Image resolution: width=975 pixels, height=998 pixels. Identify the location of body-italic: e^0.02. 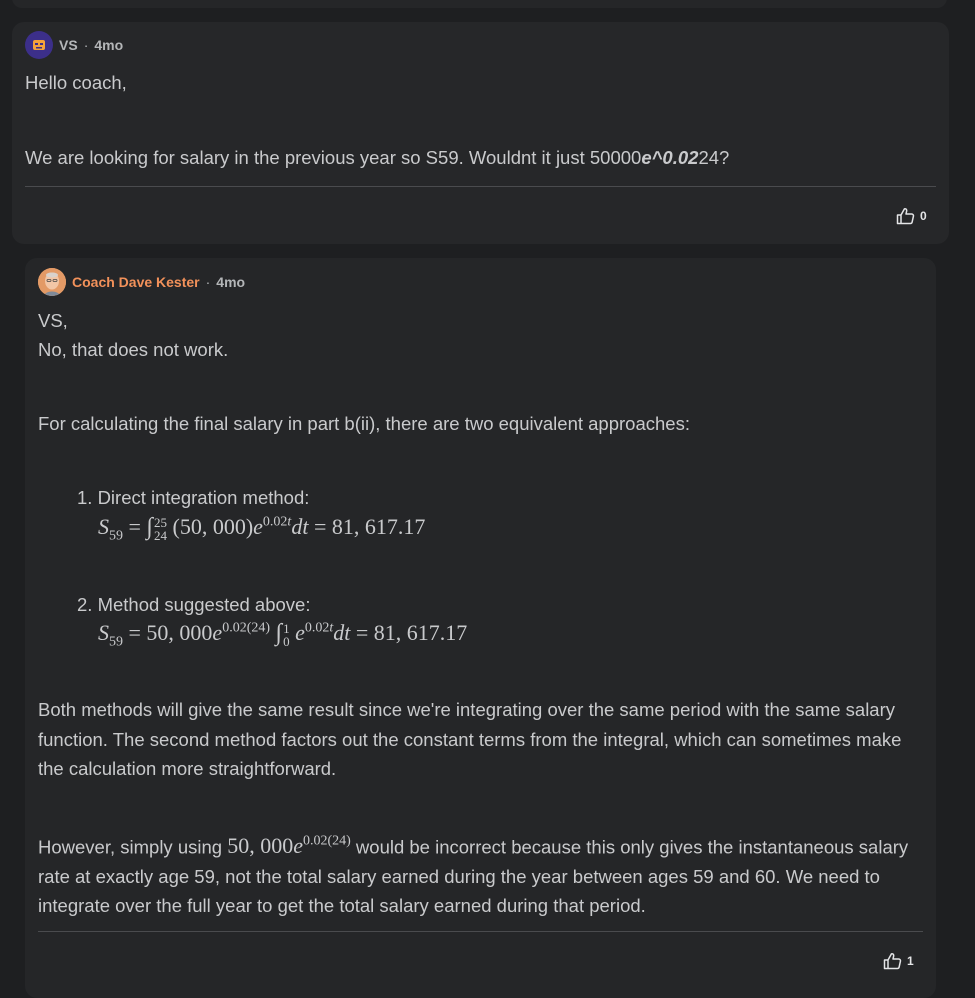
(670, 157).